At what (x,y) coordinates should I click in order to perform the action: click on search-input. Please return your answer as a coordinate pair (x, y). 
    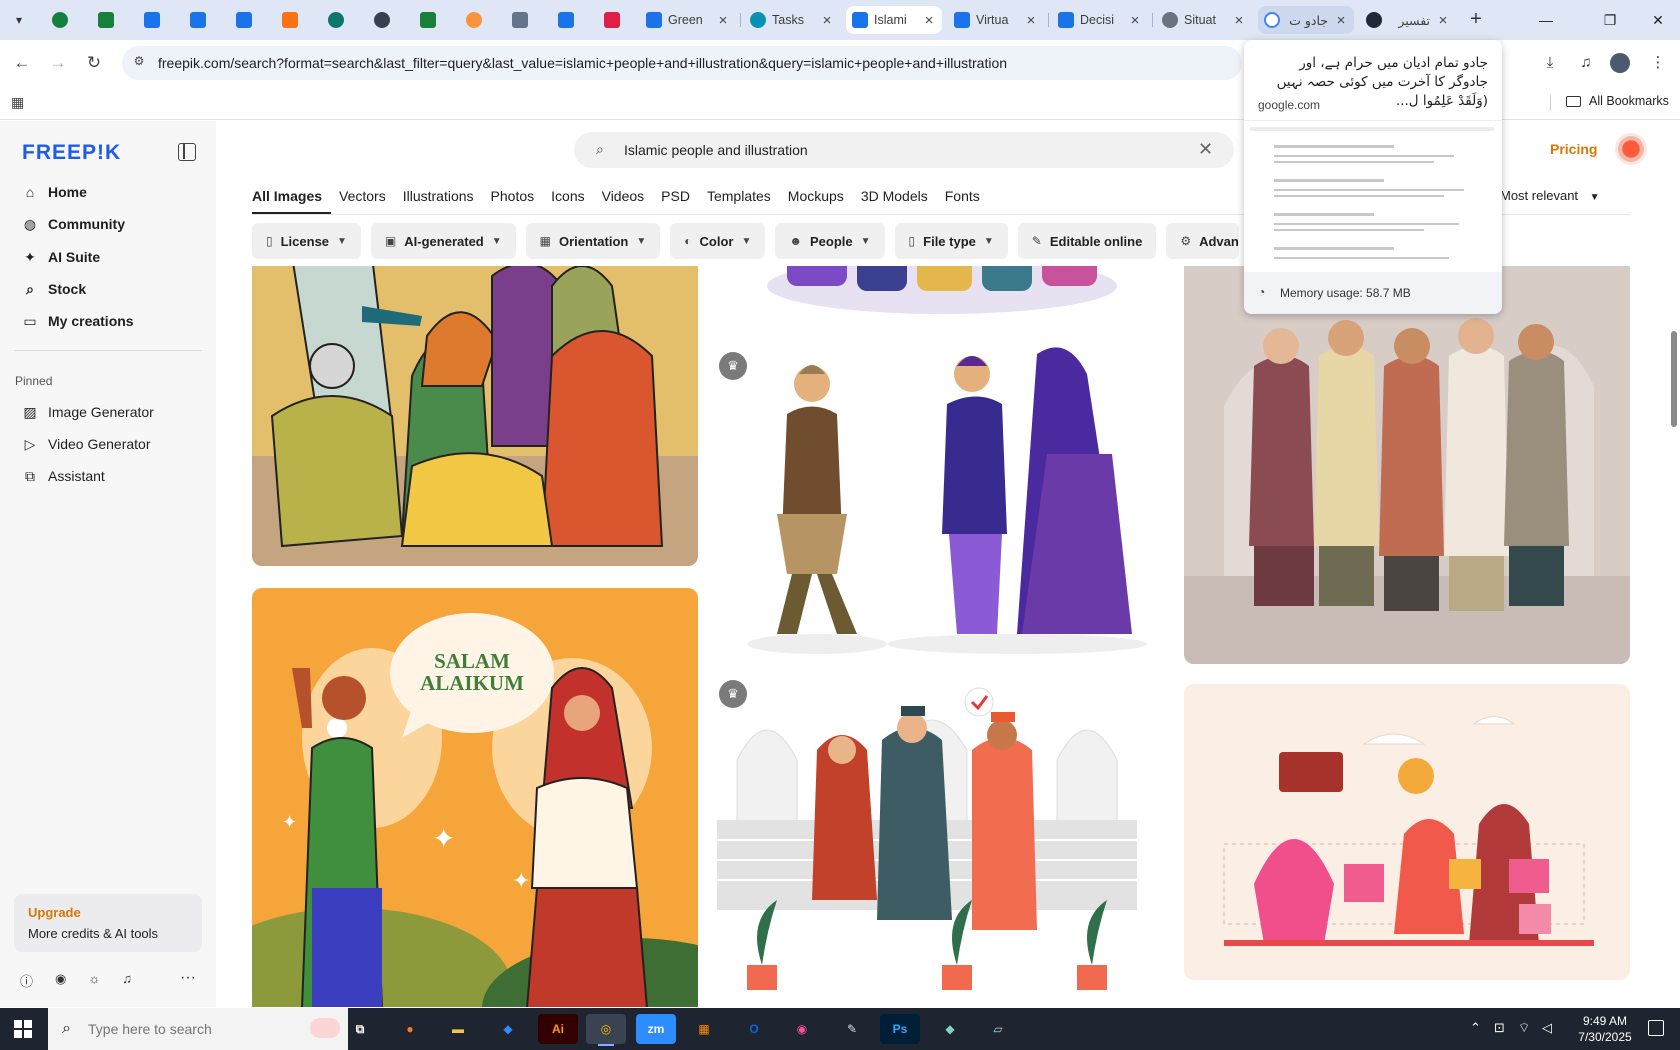
    Looking at the image, I should click on (904, 150).